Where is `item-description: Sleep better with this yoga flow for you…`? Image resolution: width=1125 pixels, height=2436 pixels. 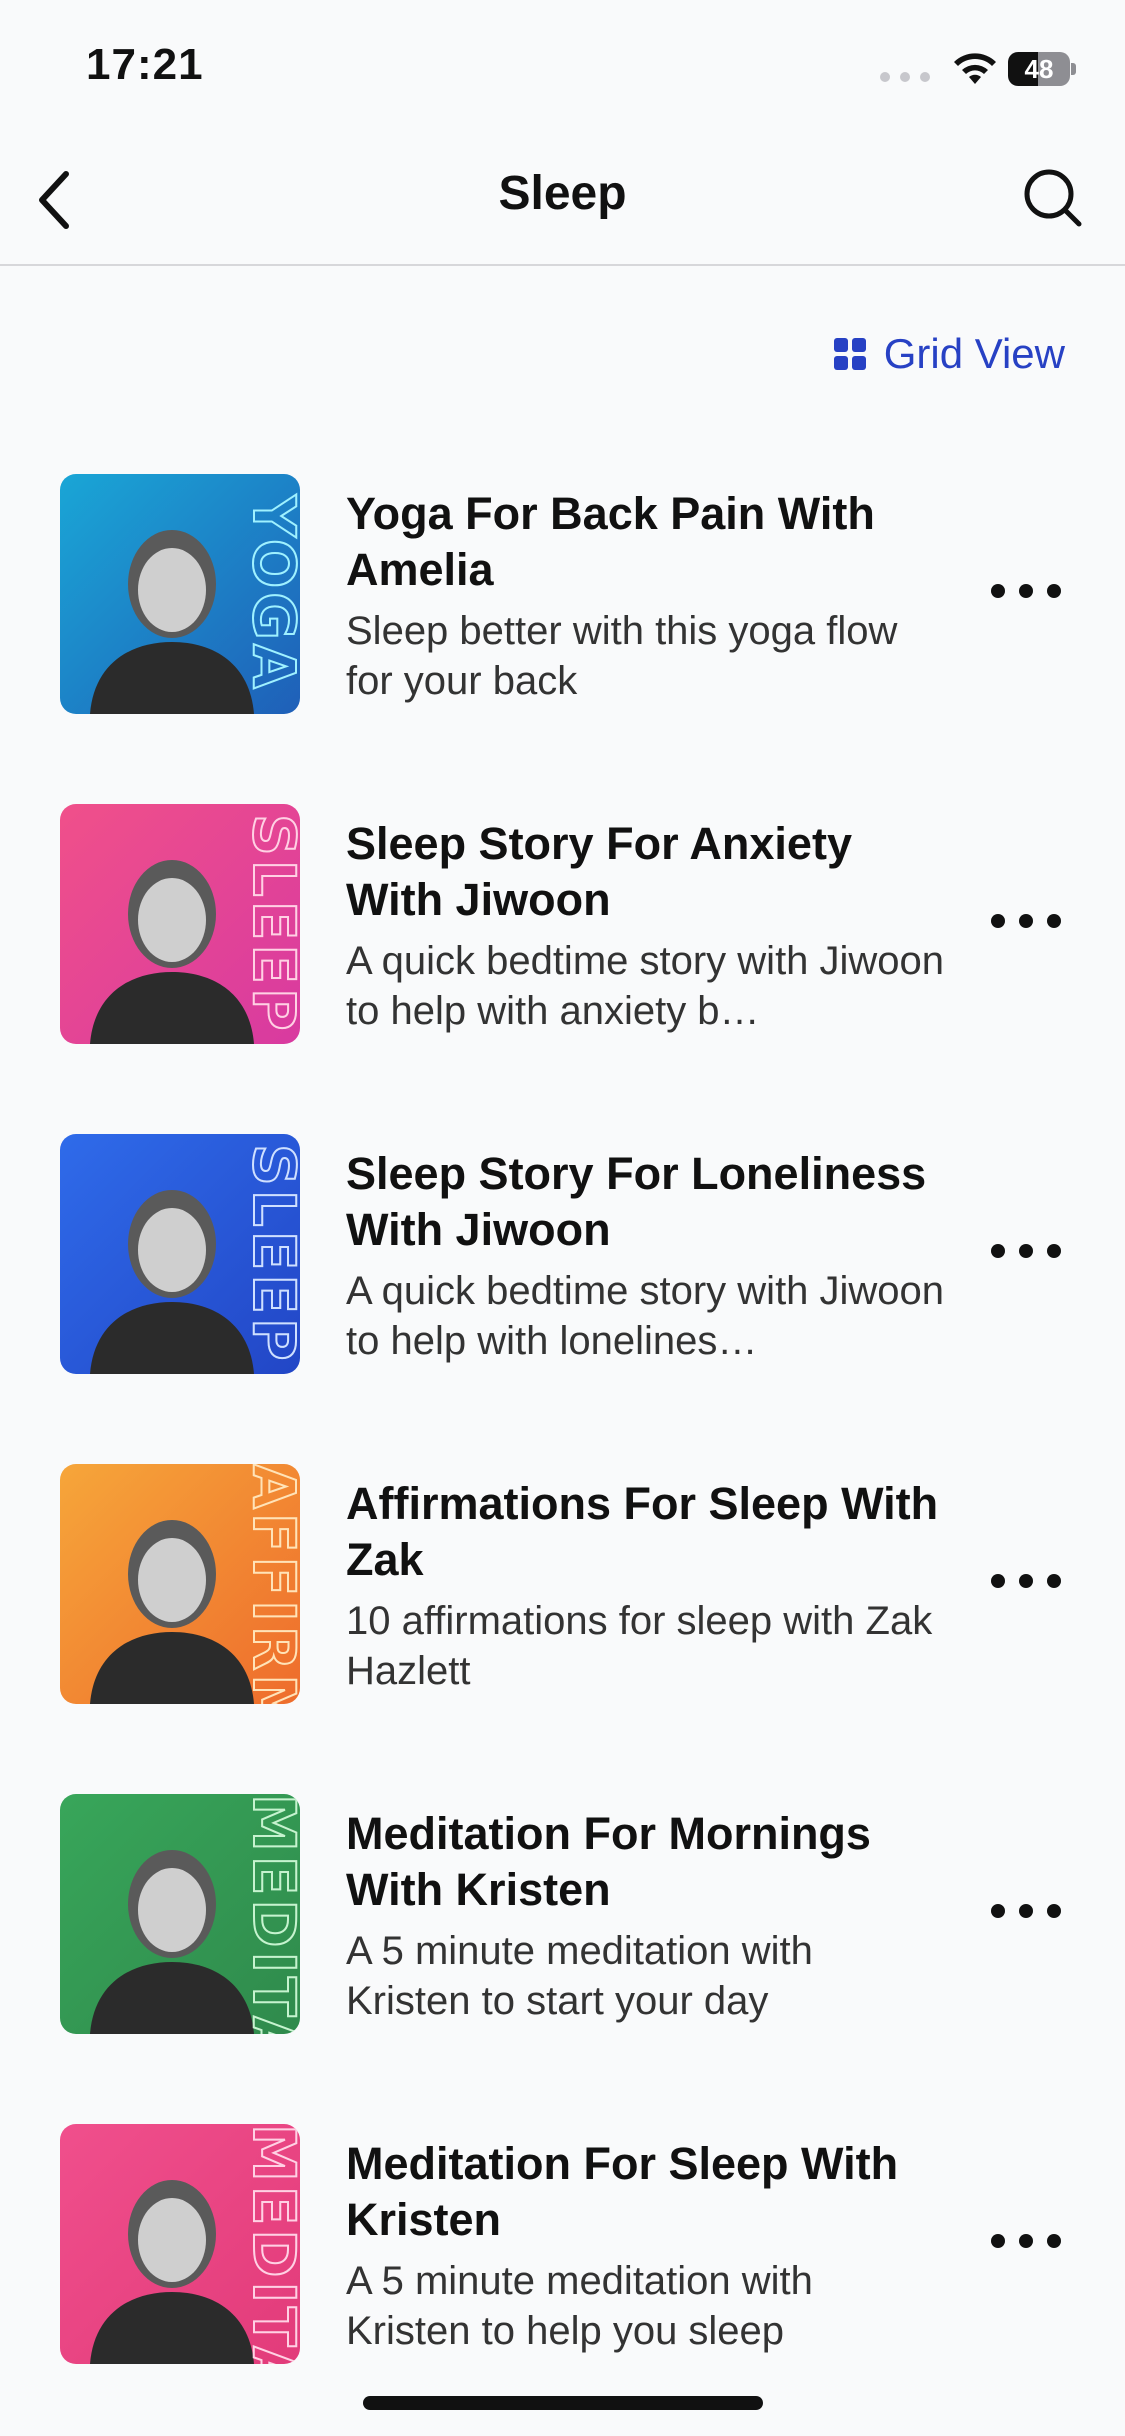
item-description: Sleep better with this yoga flow for you… is located at coordinates (622, 656).